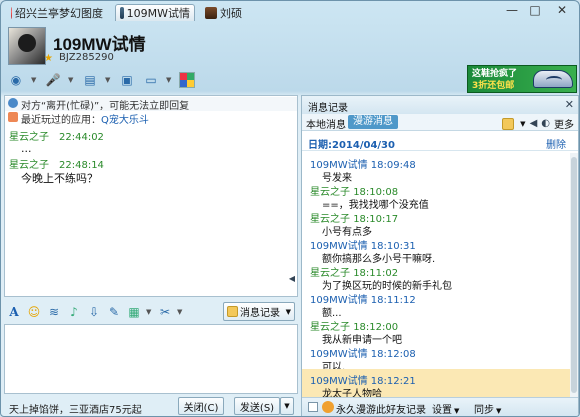 Image resolution: width=580 pixels, height=417 pixels. What do you see at coordinates (134, 312) in the screenshot?
I see `image-icon: ▦` at bounding box center [134, 312].